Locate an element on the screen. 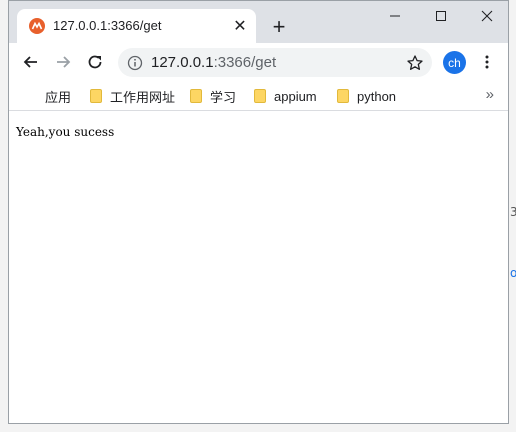 Image resolution: width=516 pixels, height=432 pixels. back-button is located at coordinates (31, 62).